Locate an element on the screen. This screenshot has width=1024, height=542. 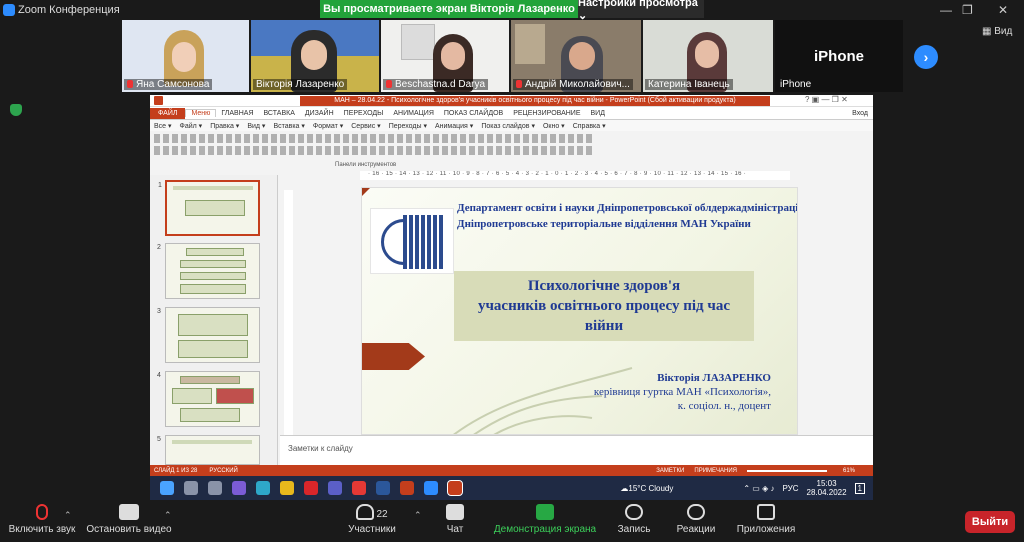
clock: 15:03 28.04.2022 is located at coordinates (827, 488).